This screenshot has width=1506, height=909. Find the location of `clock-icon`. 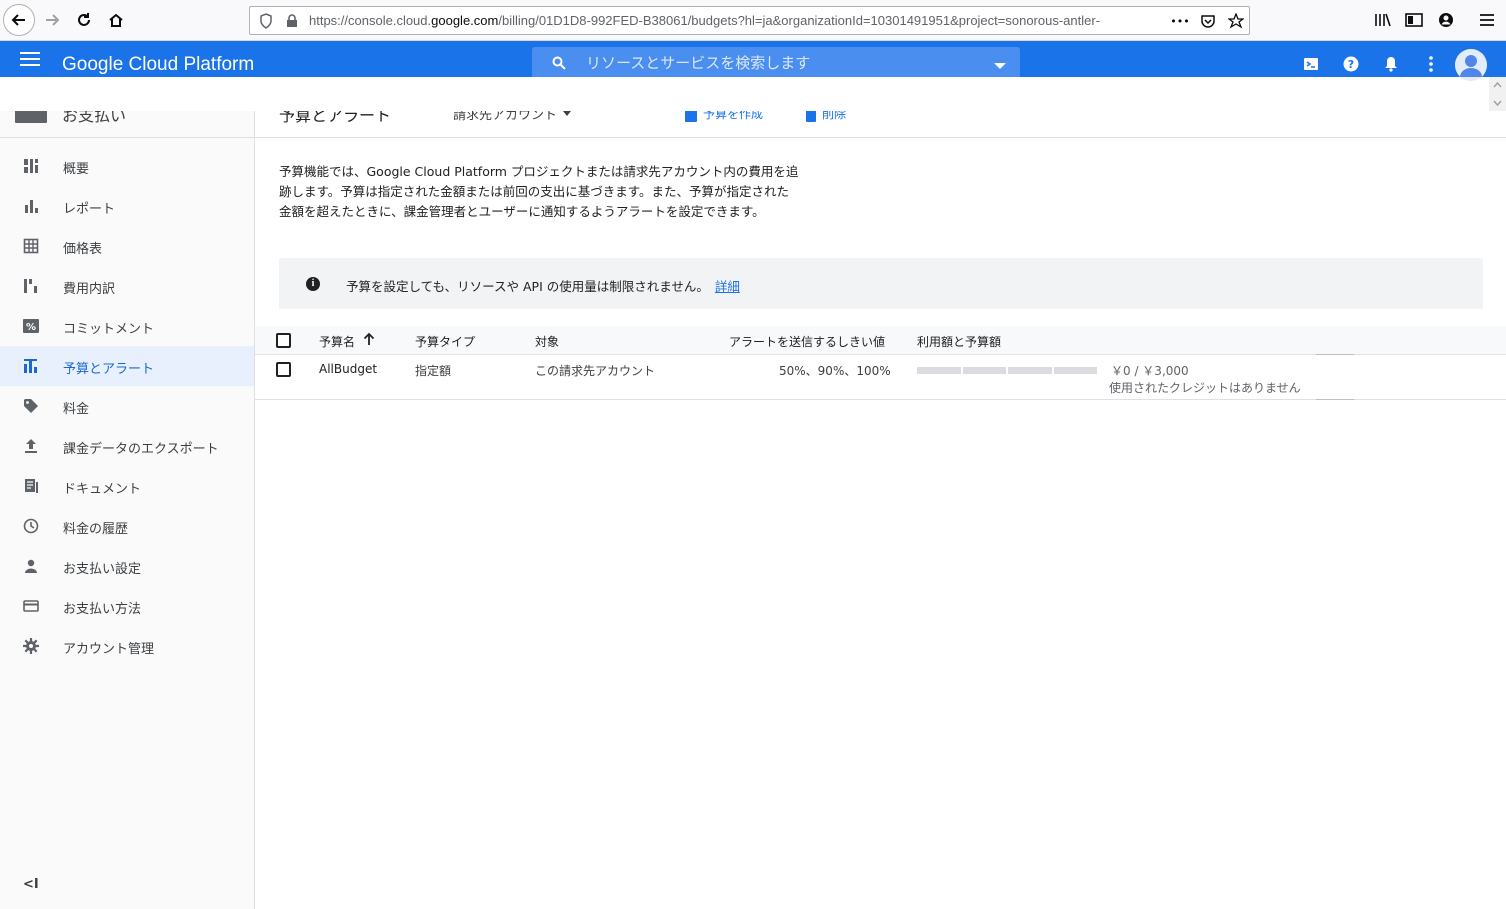

clock-icon is located at coordinates (31, 526).